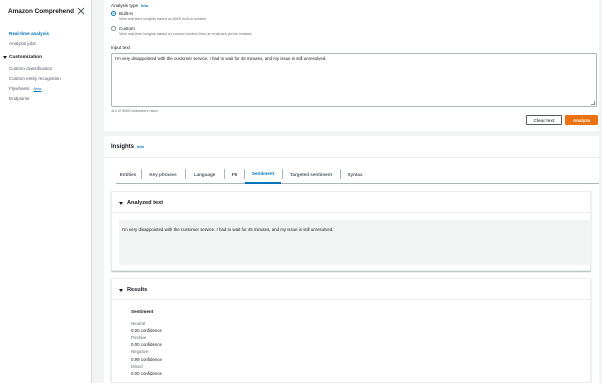 The height and width of the screenshot is (383, 602). I want to click on tab-sentiment: Sentiment, so click(263, 174).